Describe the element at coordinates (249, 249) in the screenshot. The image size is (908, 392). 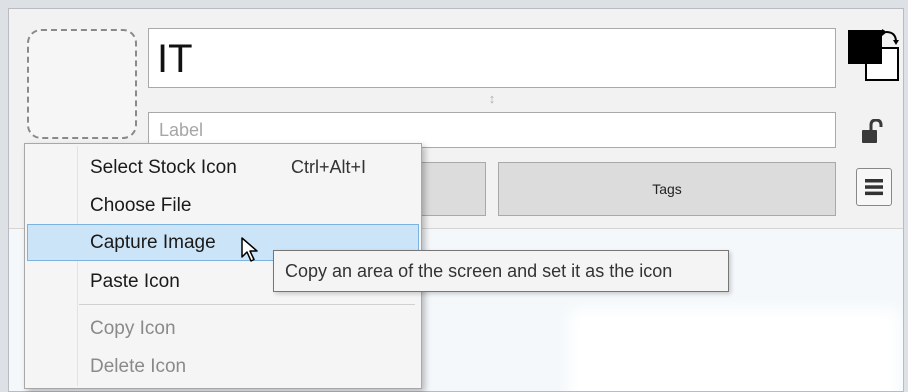
I see `mouse-pointer-icon` at that location.